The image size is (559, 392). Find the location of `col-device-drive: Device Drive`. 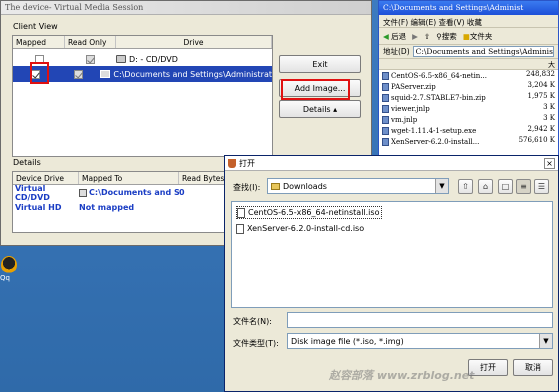

col-device-drive: Device Drive is located at coordinates (46, 178).